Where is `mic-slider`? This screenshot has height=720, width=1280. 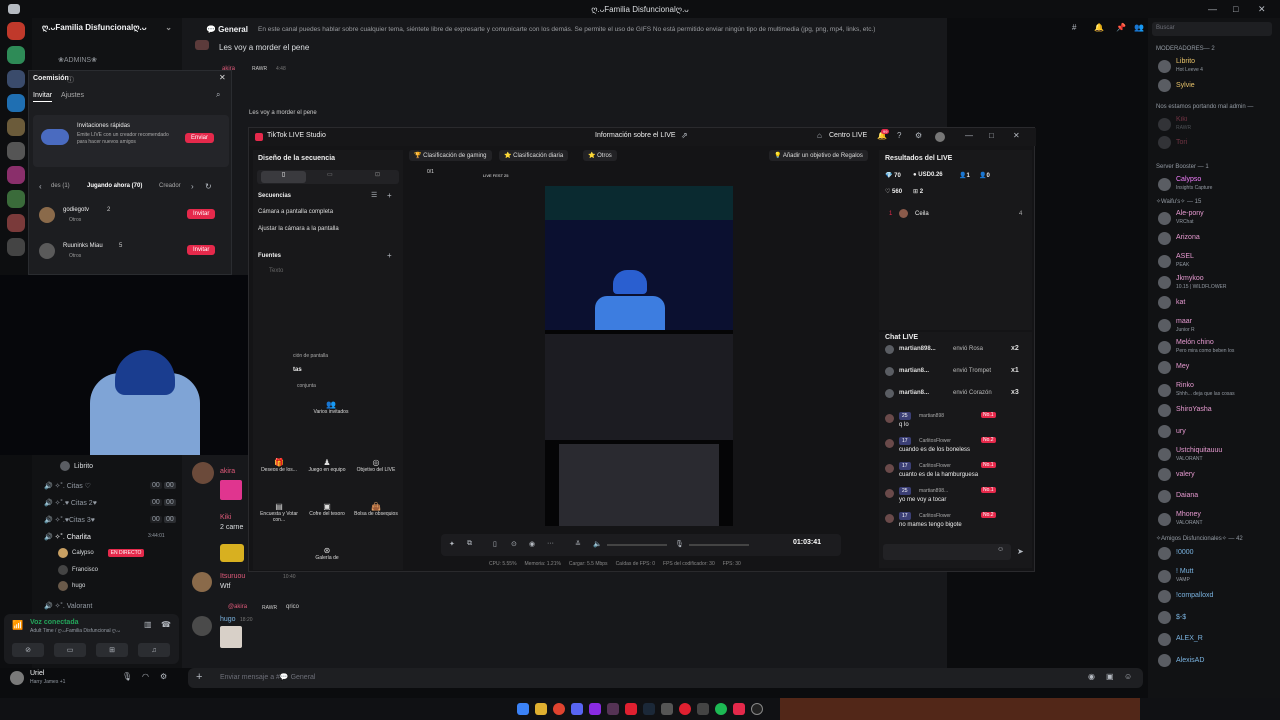
mic-slider is located at coordinates (719, 545).